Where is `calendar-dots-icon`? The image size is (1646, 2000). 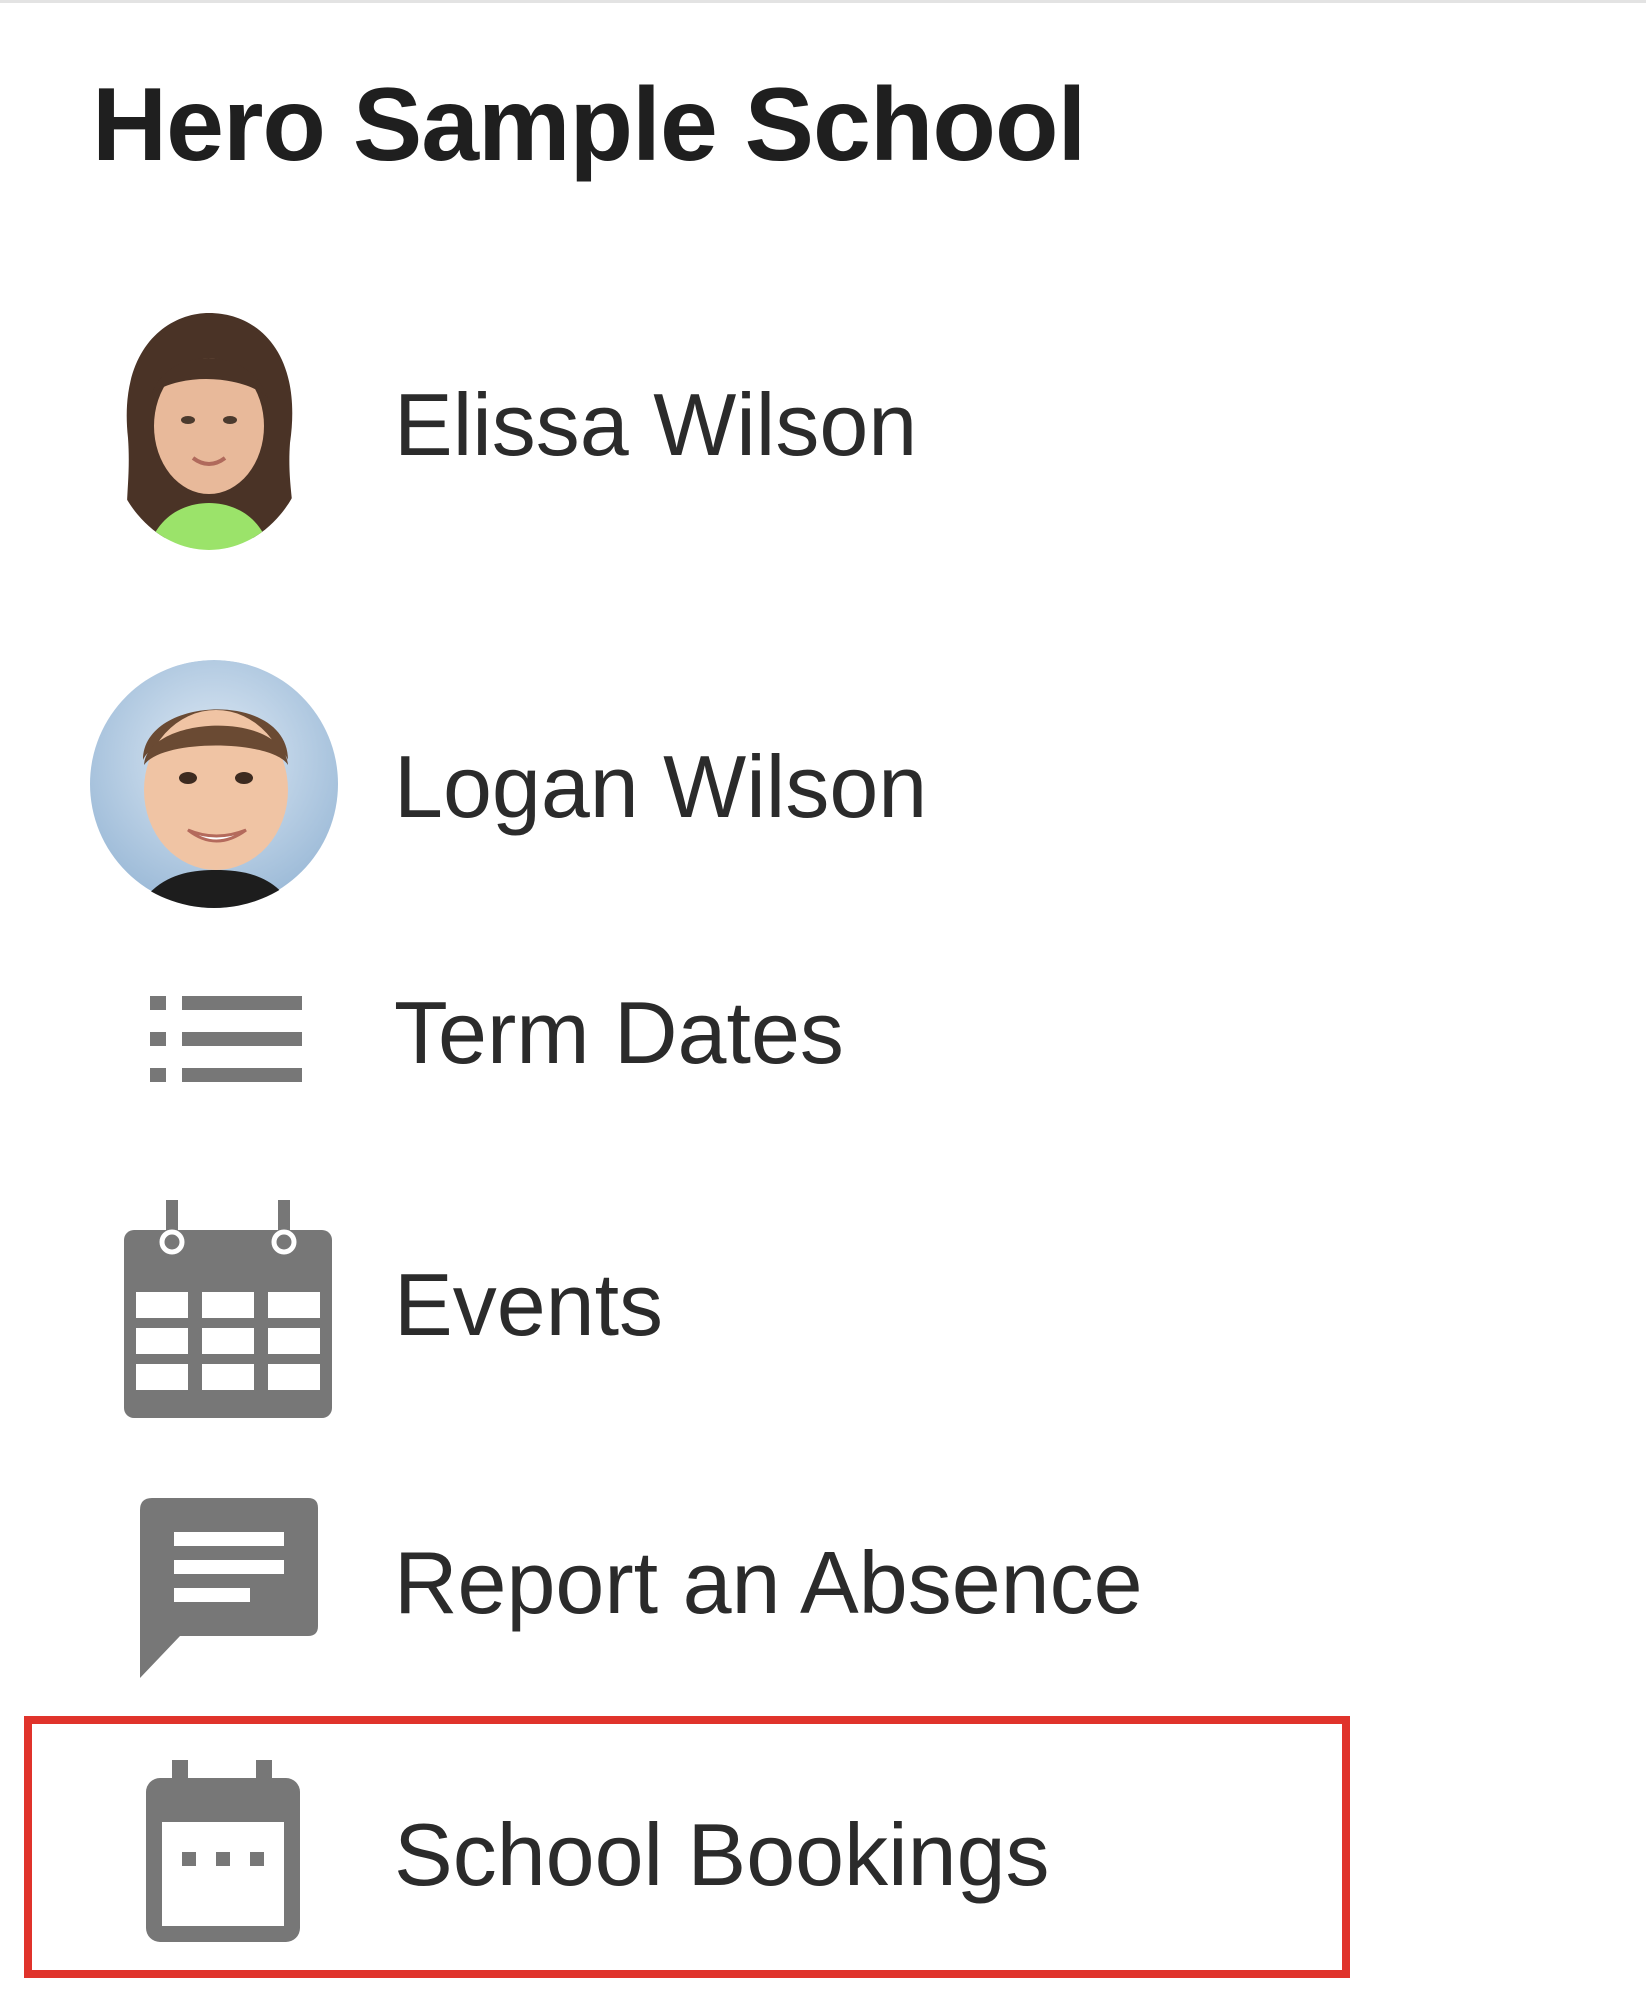
calendar-dots-icon is located at coordinates (223, 1851).